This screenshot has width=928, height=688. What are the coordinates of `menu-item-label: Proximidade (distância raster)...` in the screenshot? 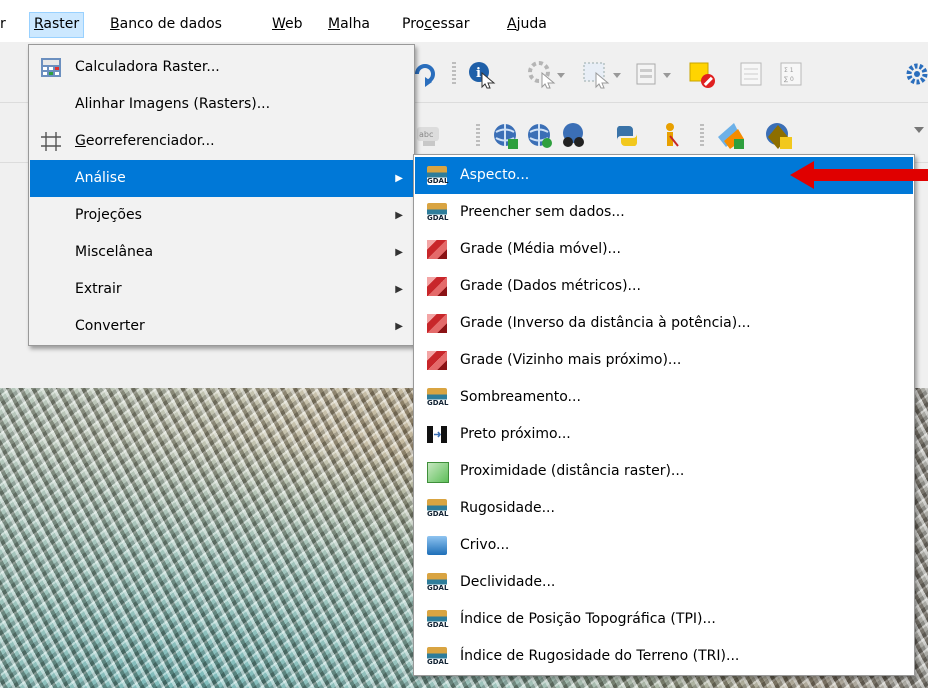 It's located at (572, 471).